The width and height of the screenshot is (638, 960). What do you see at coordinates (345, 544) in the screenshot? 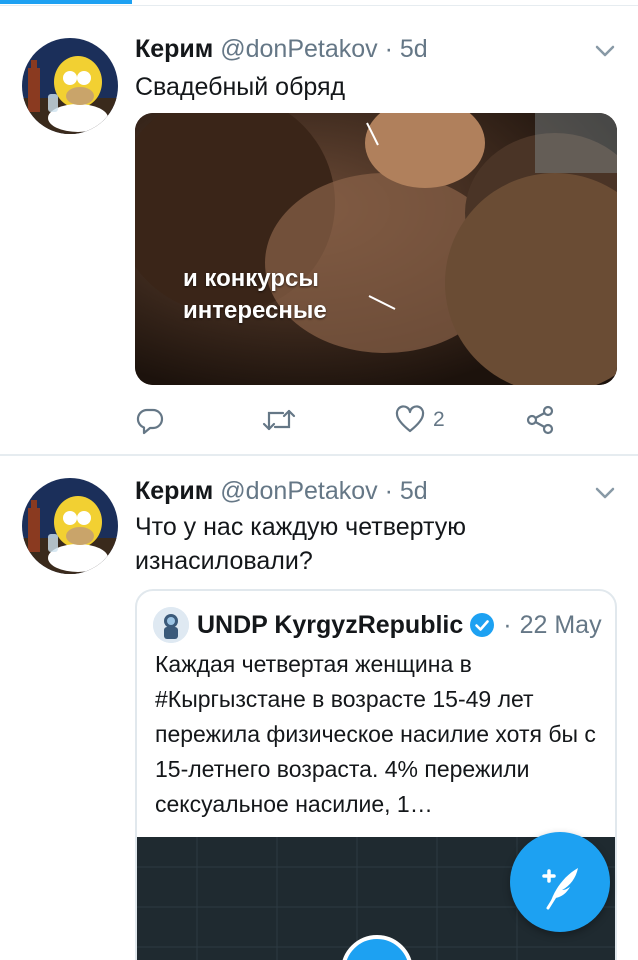
I see `tweet-text: Что у нас каждую четвертую изнасиловали?` at bounding box center [345, 544].